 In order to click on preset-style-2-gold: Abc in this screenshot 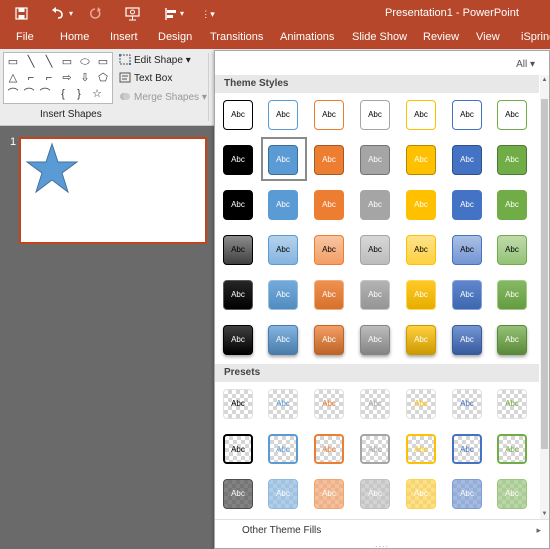, I will do `click(421, 449)`.